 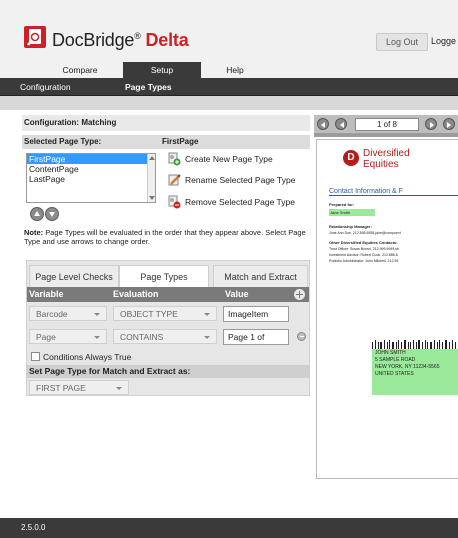 I want to click on rename-page-type-button: Rename Selected Page Type, so click(x=237, y=180).